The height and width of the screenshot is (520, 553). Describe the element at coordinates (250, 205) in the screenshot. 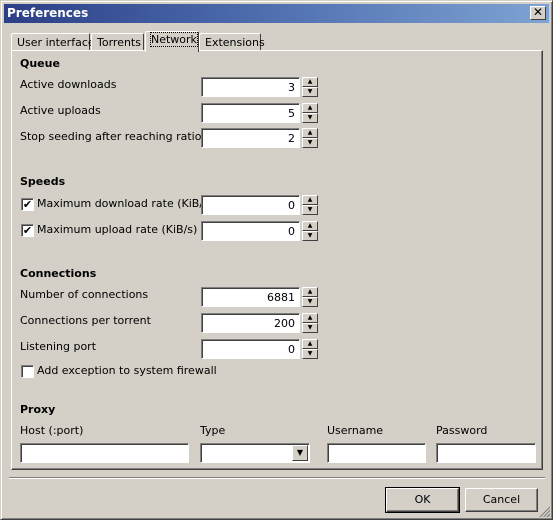

I see `max-download-input: 0` at that location.